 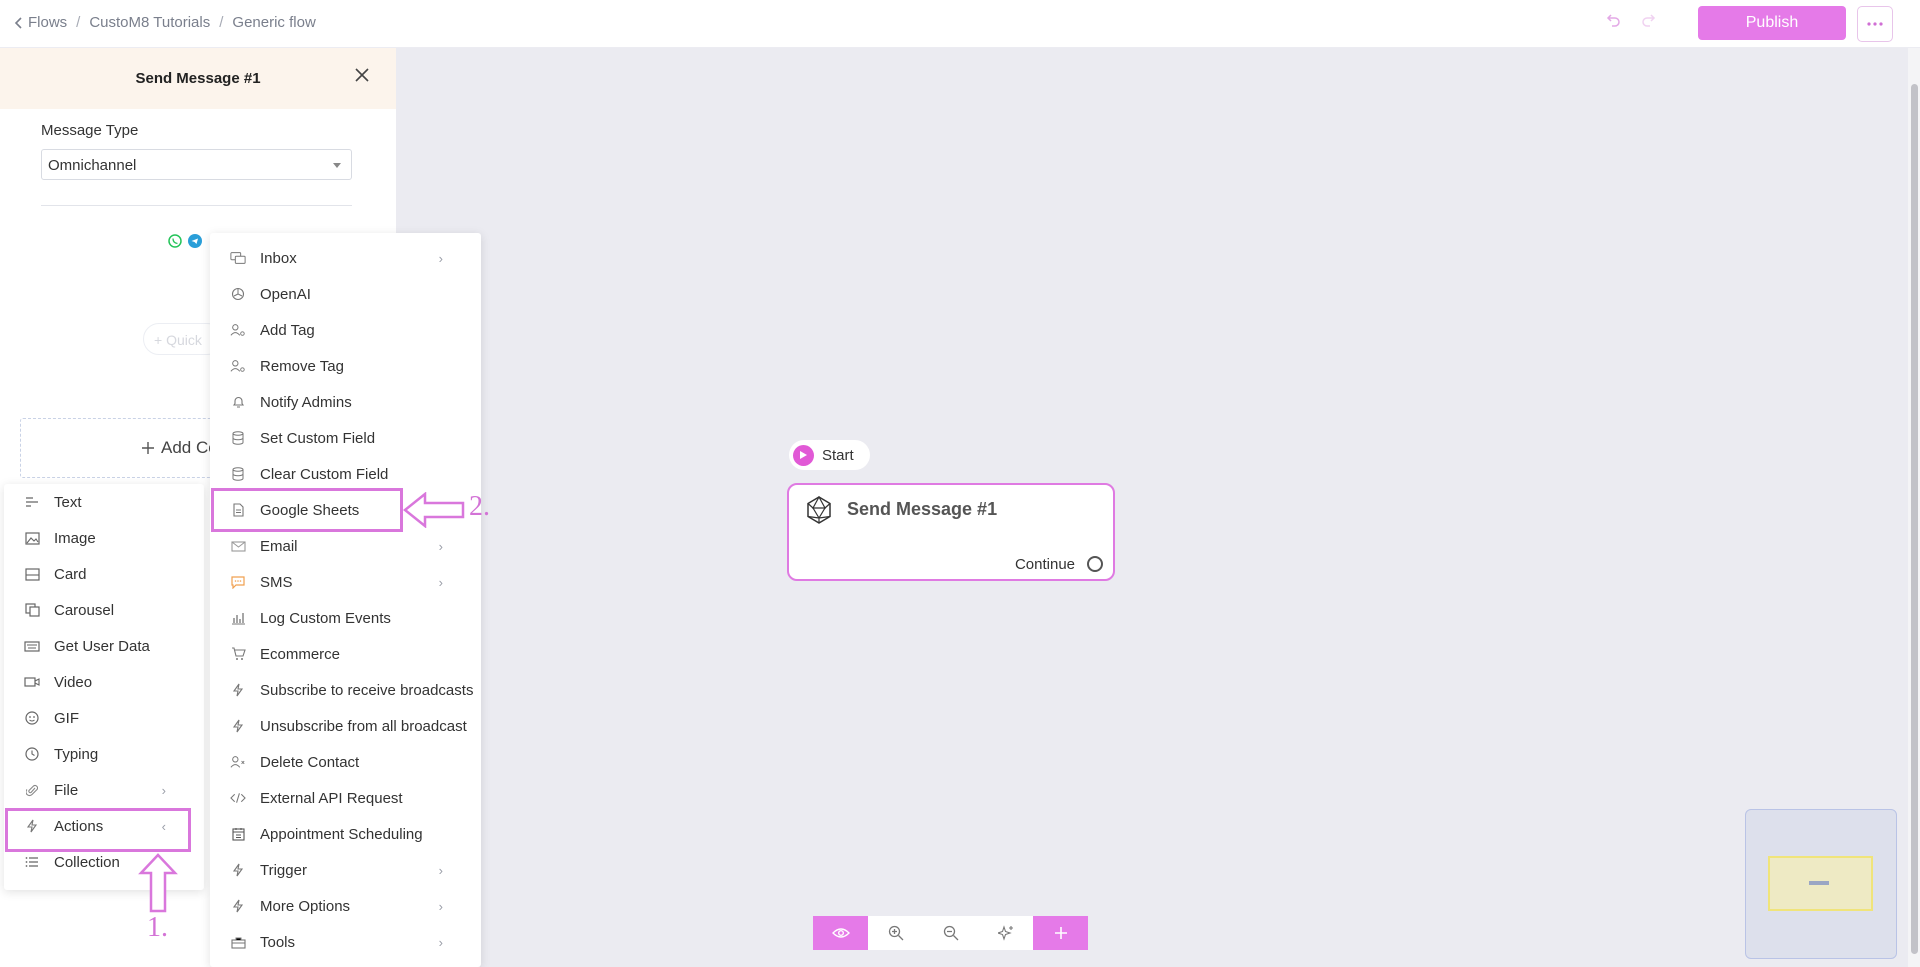 What do you see at coordinates (238, 798) in the screenshot?
I see `code-icon` at bounding box center [238, 798].